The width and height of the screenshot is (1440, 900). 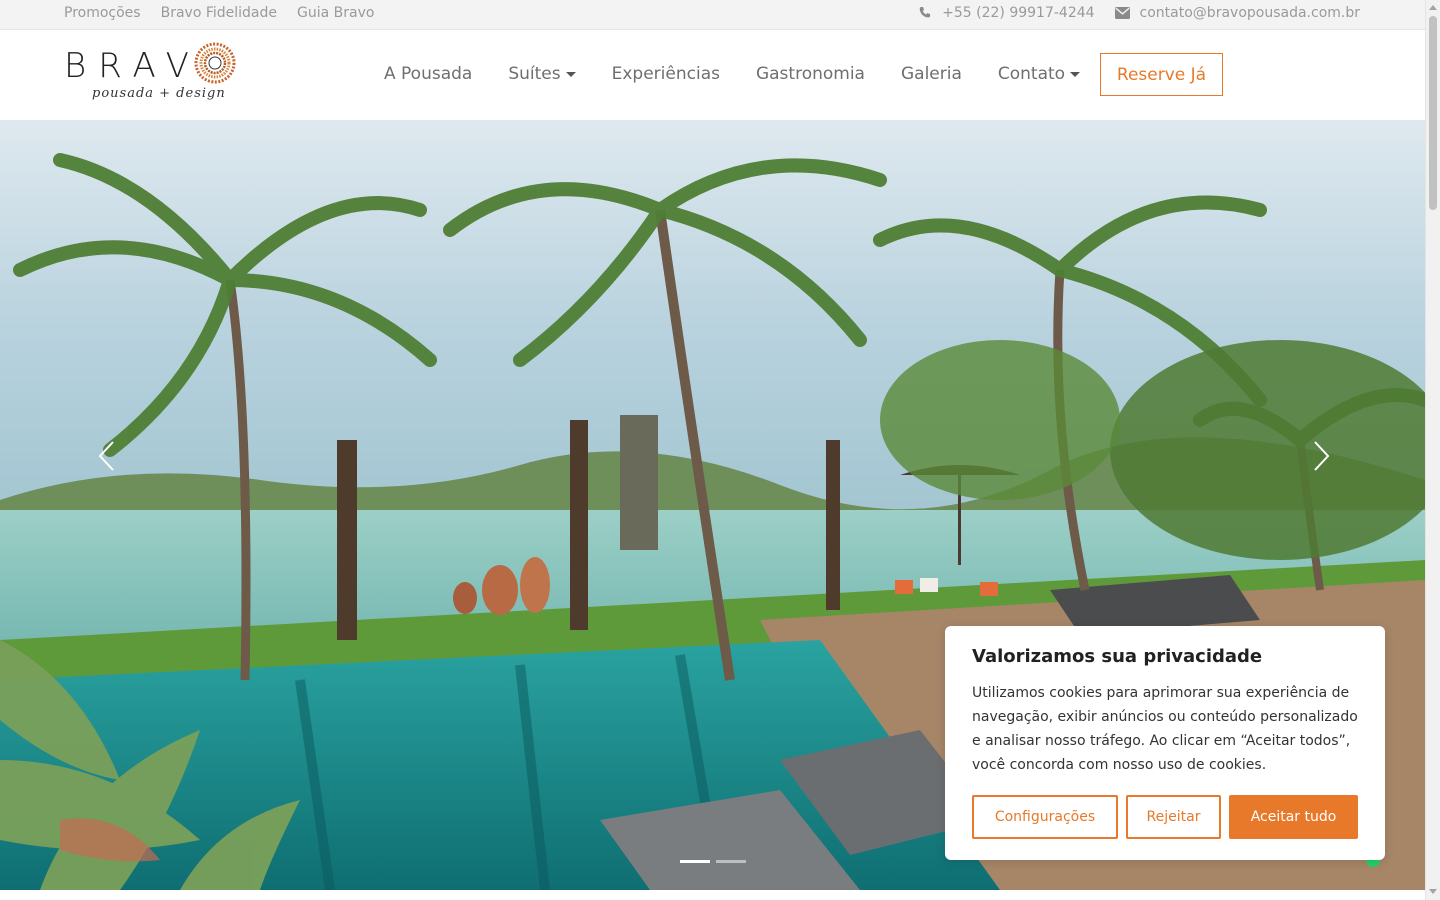 I want to click on cookie-accept-button: Aceitar tudo, so click(x=1293, y=817).